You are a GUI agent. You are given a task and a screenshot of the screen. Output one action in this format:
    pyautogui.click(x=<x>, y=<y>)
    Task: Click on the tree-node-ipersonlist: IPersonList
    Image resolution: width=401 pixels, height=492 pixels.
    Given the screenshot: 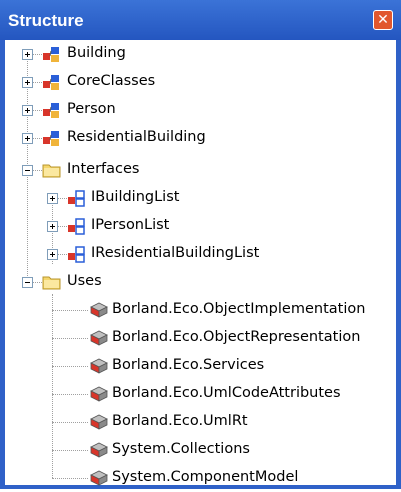 What is the action you would take?
    pyautogui.click(x=200, y=227)
    